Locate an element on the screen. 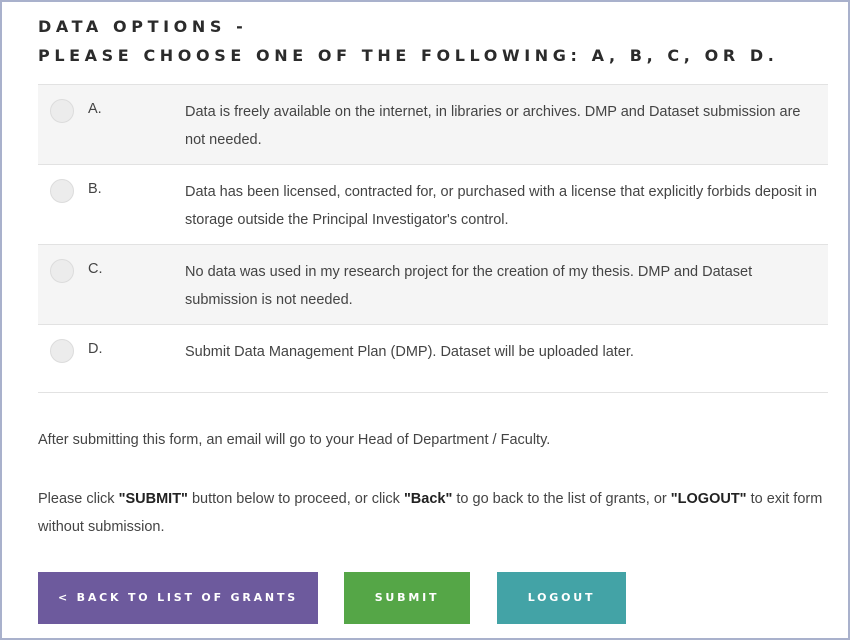 This screenshot has width=850, height=640. option-c-radio is located at coordinates (62, 271).